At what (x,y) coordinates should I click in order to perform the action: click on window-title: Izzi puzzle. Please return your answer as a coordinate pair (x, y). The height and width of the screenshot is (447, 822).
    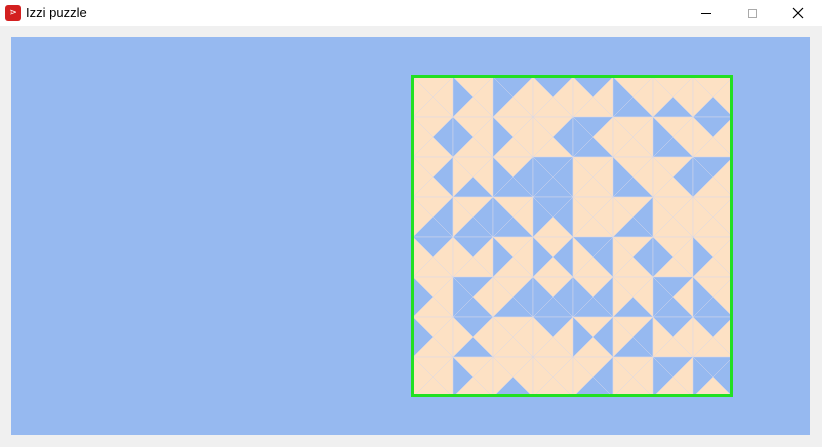
    Looking at the image, I should click on (56, 12).